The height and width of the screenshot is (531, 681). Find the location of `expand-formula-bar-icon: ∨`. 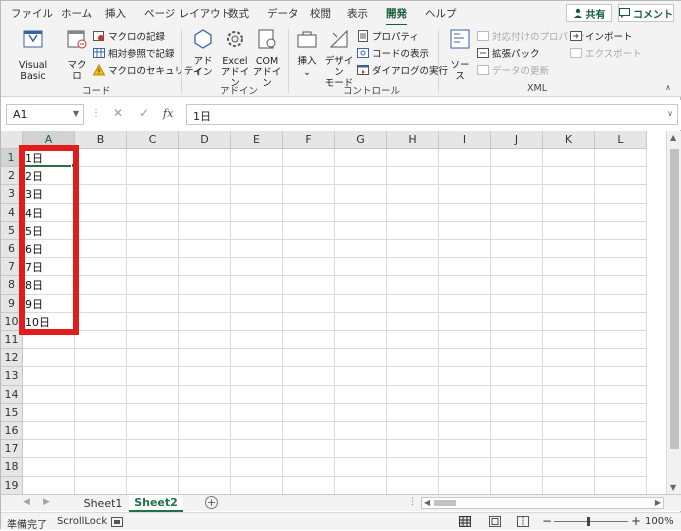

expand-formula-bar-icon: ∨ is located at coordinates (670, 113).